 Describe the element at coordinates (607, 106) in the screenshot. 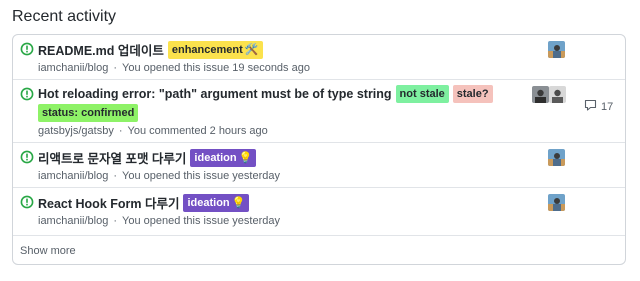

I see `comment-count: 17` at that location.